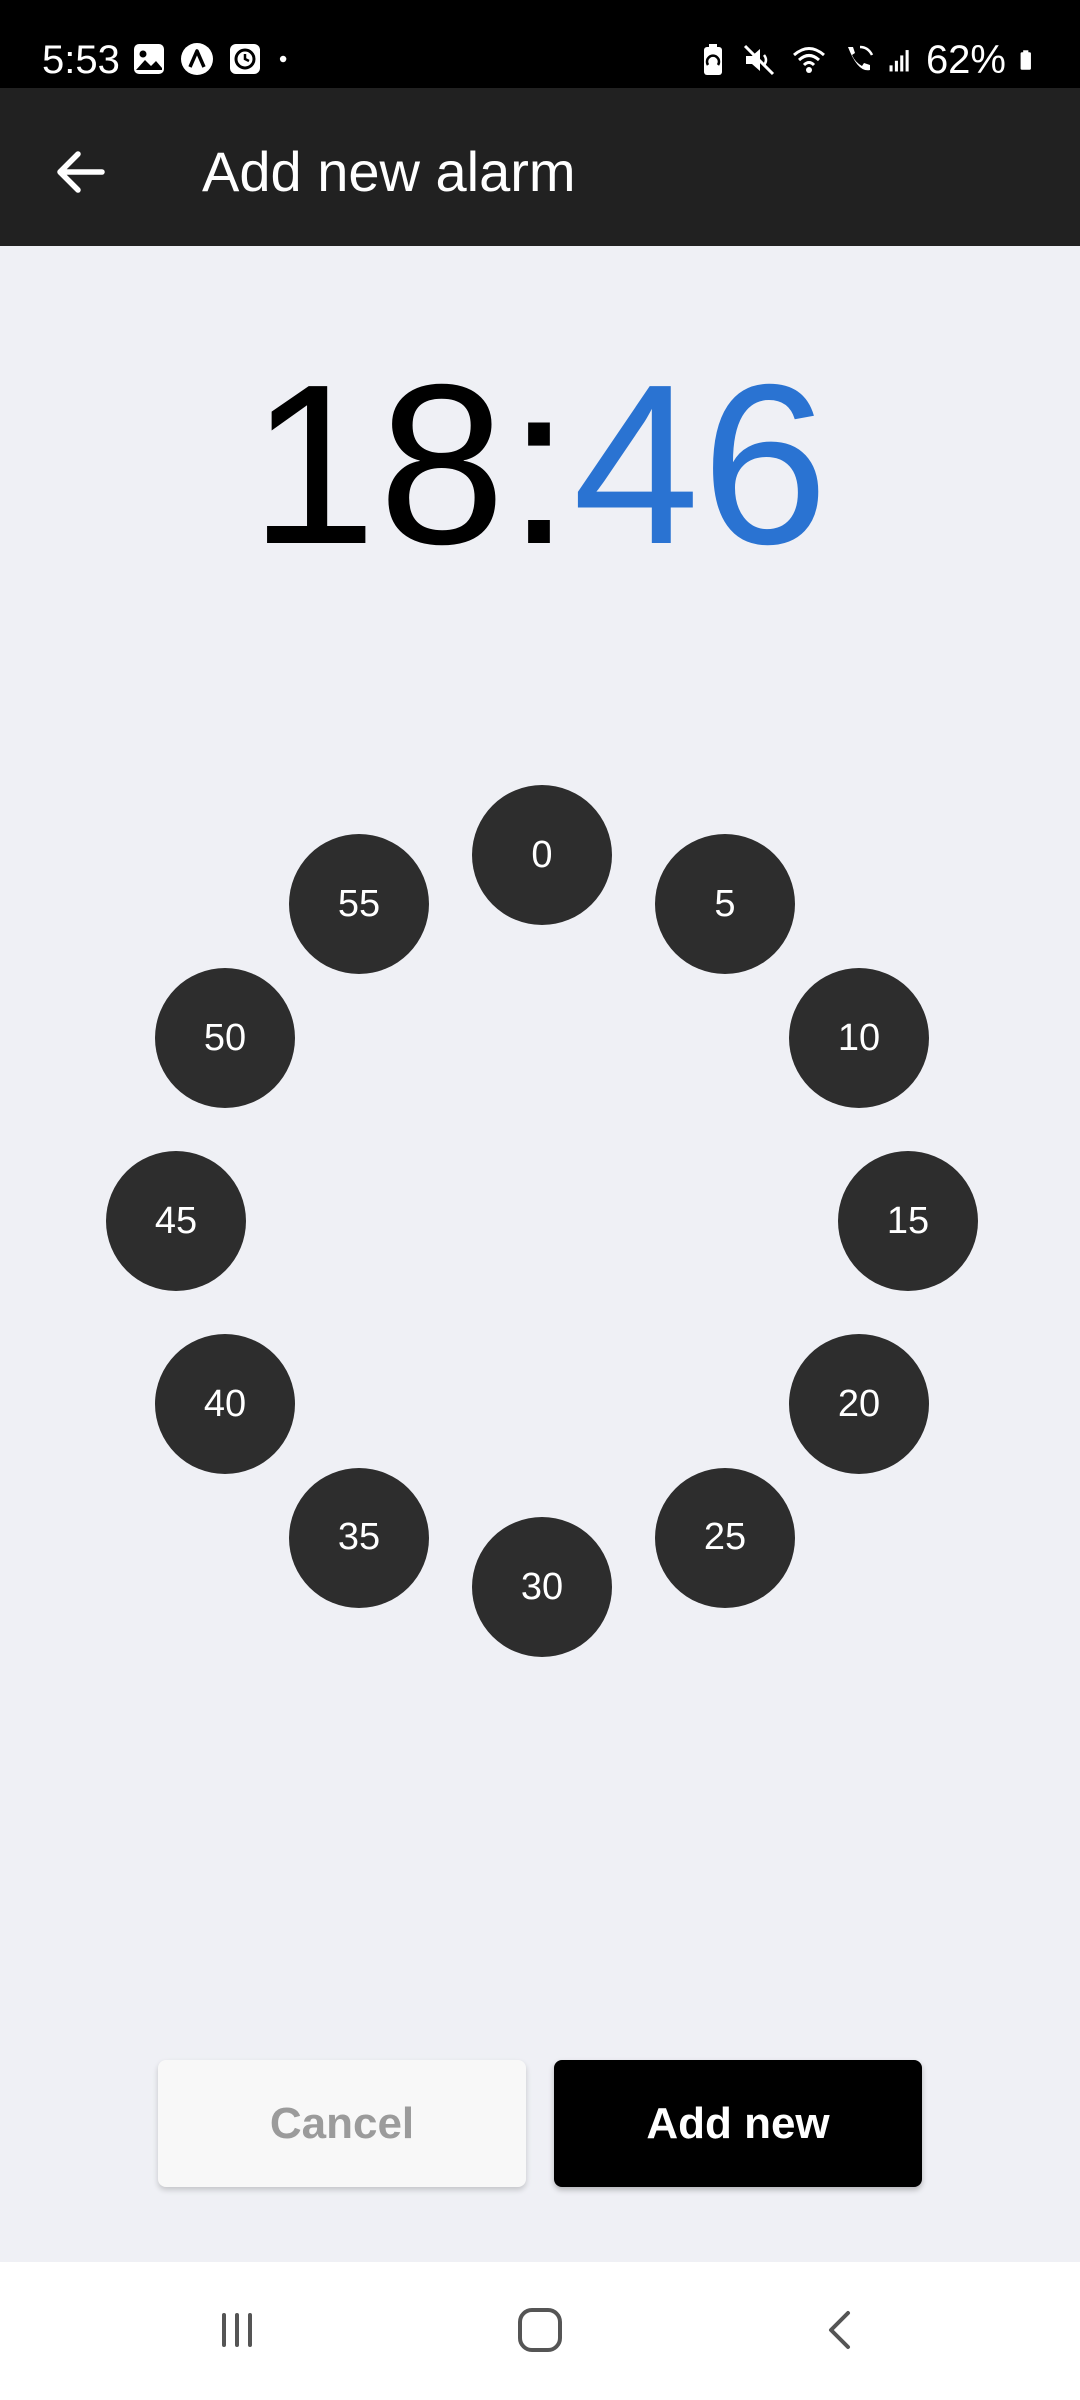 This screenshot has width=1080, height=2400. What do you see at coordinates (858, 1404) in the screenshot?
I see `dial-minute-20: 20` at bounding box center [858, 1404].